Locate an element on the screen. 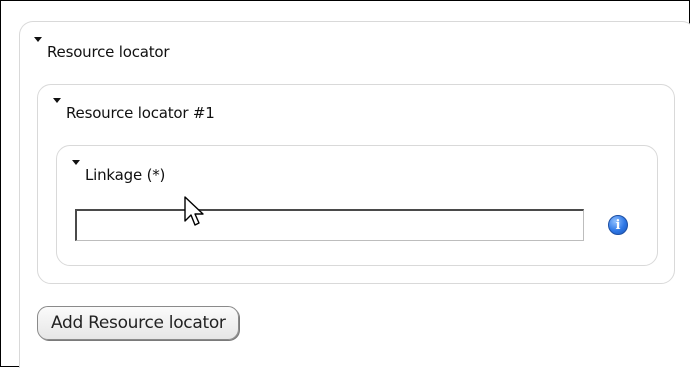  linkage-label: Linkage (*) is located at coordinates (125, 175).